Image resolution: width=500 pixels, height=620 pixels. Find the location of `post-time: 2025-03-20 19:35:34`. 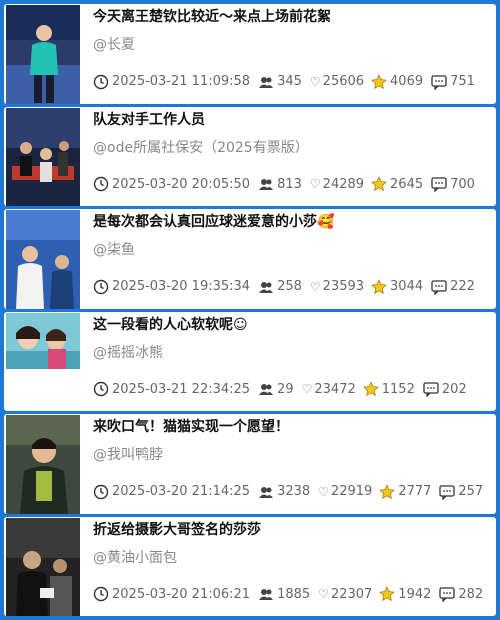

post-time: 2025-03-20 19:35:34 is located at coordinates (171, 287).